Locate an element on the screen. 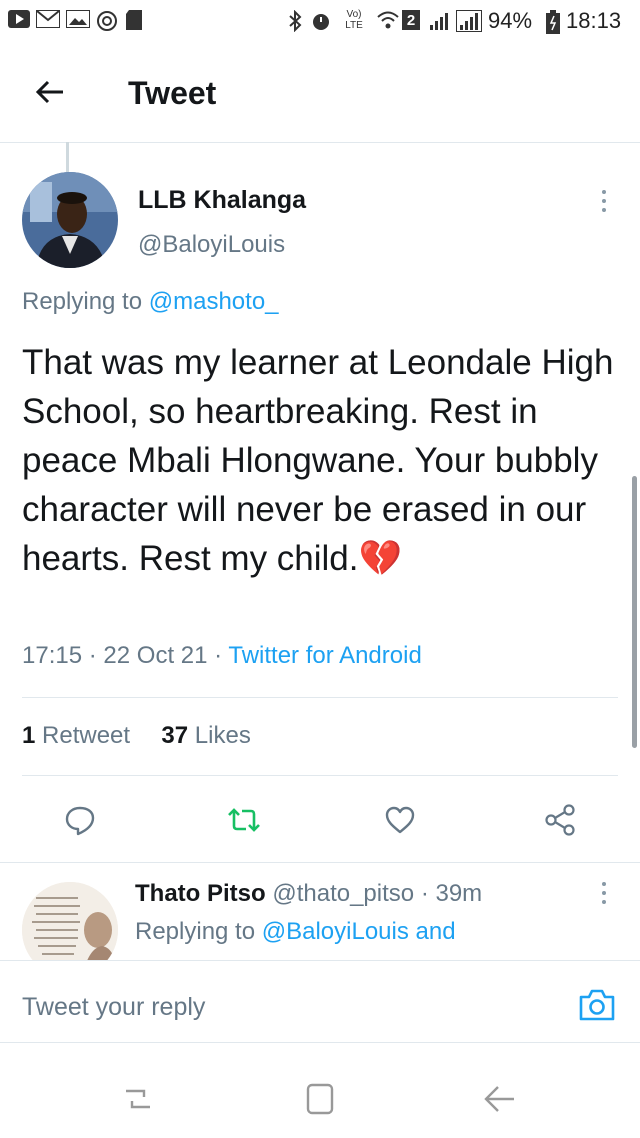 This screenshot has height=1138, width=640. retweet-button is located at coordinates (244, 820).